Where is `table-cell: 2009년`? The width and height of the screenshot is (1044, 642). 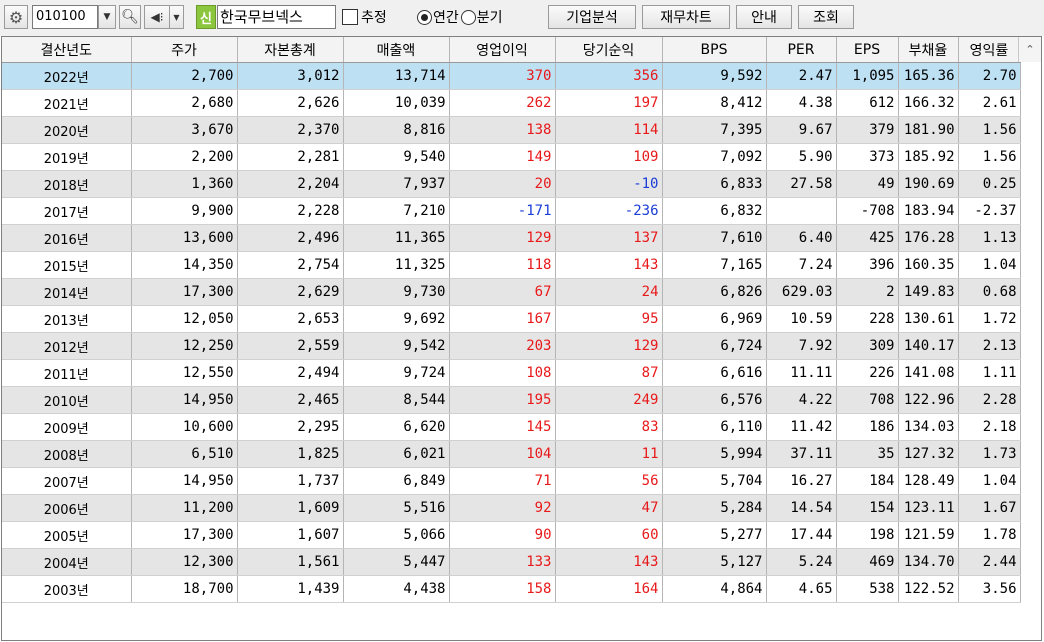
table-cell: 2009년 is located at coordinates (67, 427).